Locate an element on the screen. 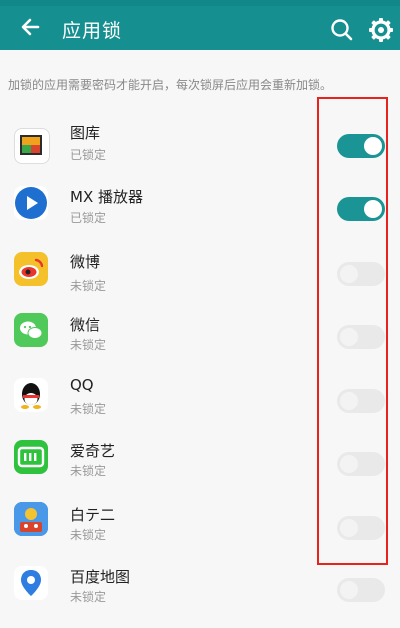  app-row-iqiyi: 爱奇艺 未锁定 is located at coordinates (200, 468).